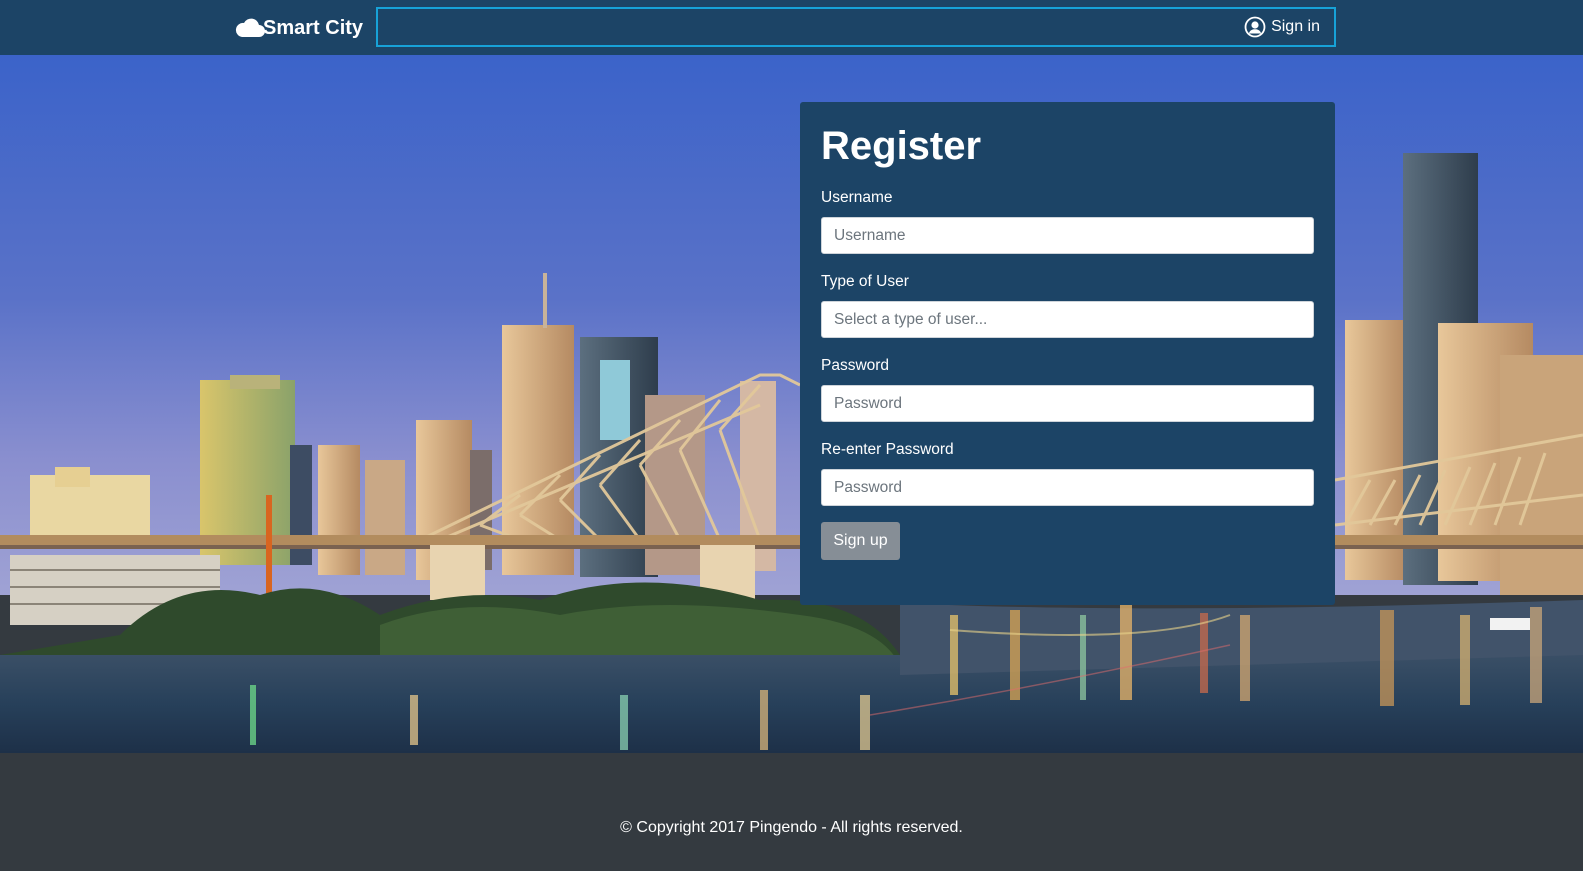 The width and height of the screenshot is (1583, 871). What do you see at coordinates (1067, 235) in the screenshot?
I see `username-input` at bounding box center [1067, 235].